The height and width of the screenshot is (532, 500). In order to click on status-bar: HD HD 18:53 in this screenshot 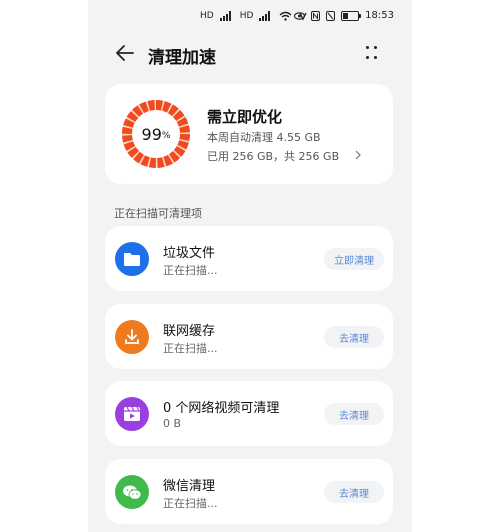, I will do `click(250, 18)`.